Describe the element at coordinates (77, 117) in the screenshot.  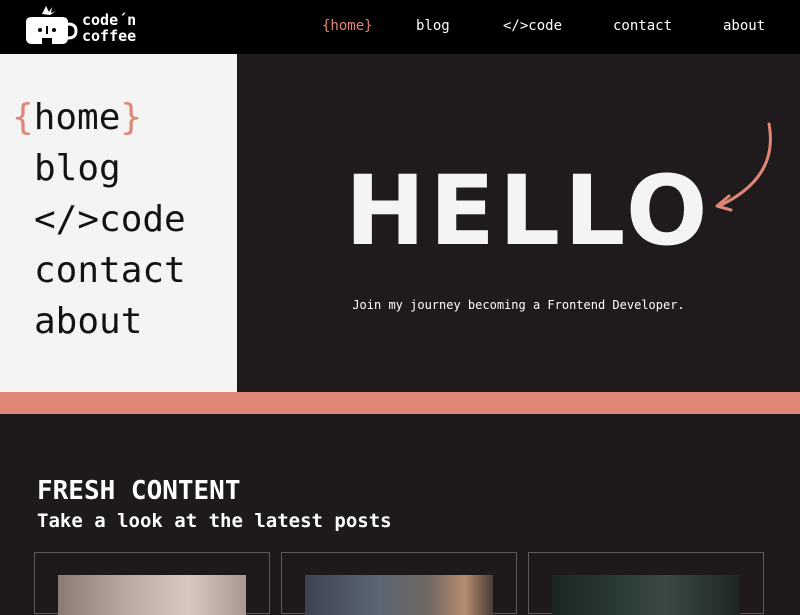
I see `hero-menu-home-label: home` at that location.